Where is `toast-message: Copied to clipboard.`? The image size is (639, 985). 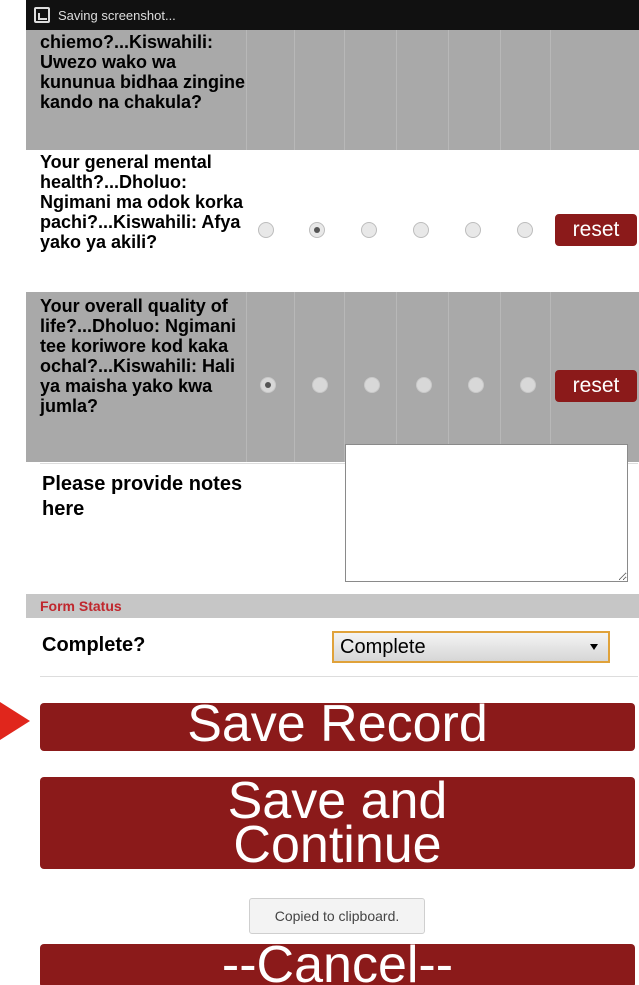 toast-message: Copied to clipboard. is located at coordinates (337, 916).